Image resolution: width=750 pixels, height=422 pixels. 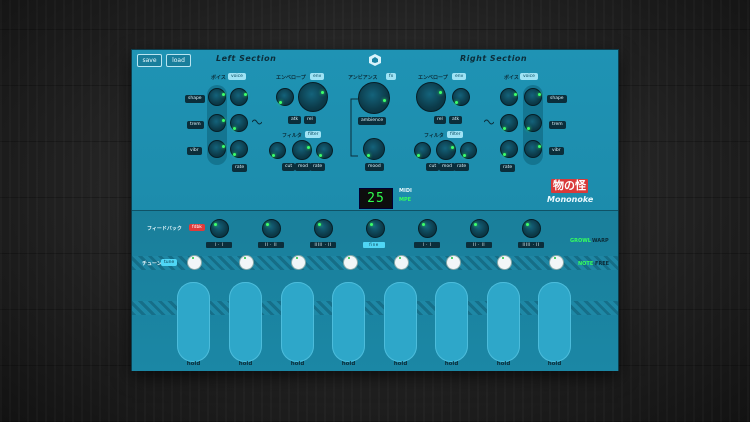 What do you see at coordinates (433, 167) in the screenshot?
I see `right-cut-label: cut` at bounding box center [433, 167].